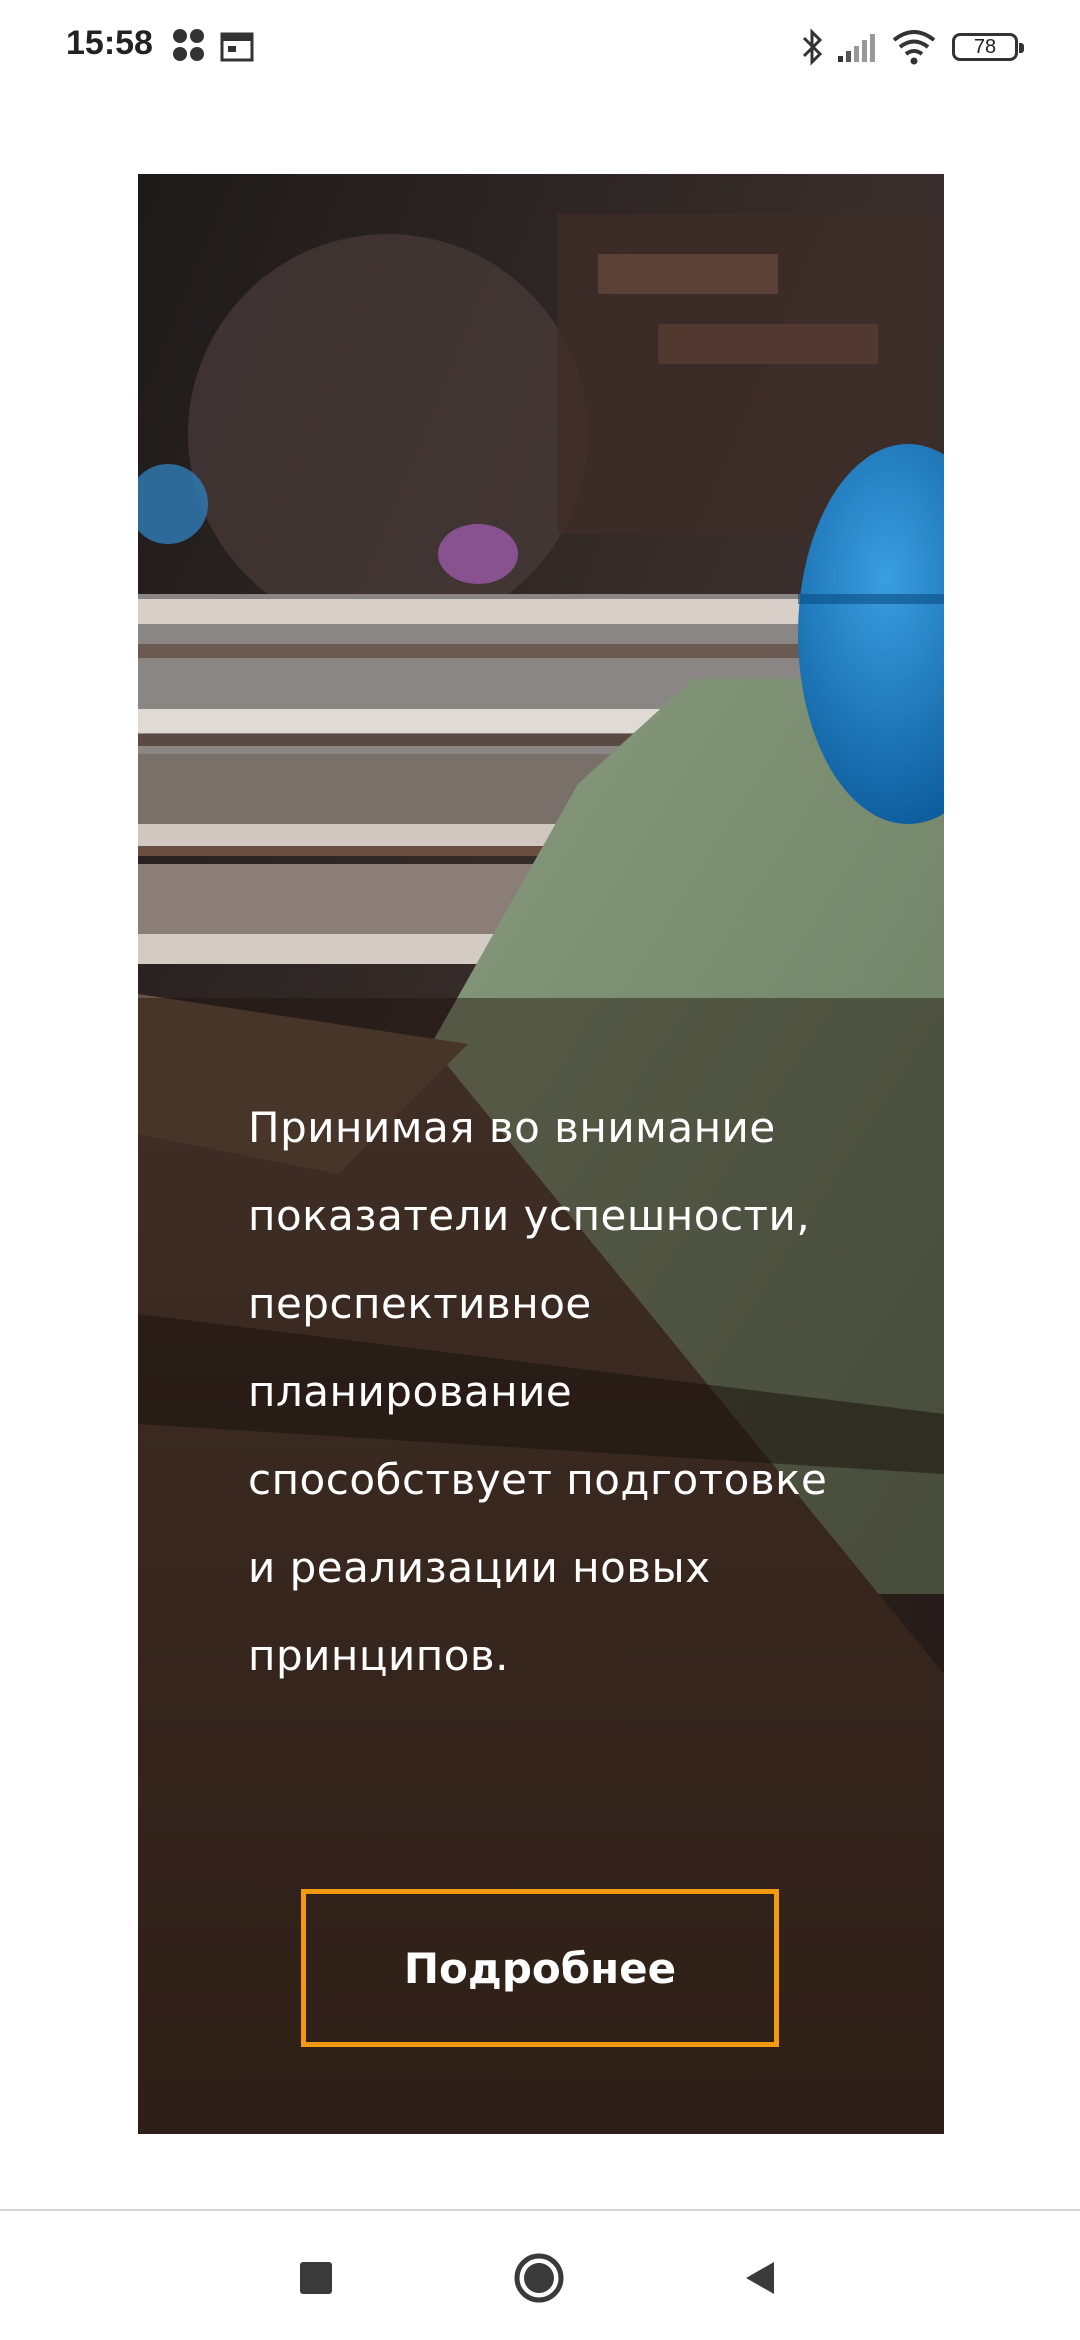 The image size is (1080, 2340). Describe the element at coordinates (540, 1968) in the screenshot. I see `more-button: Подробнее` at that location.